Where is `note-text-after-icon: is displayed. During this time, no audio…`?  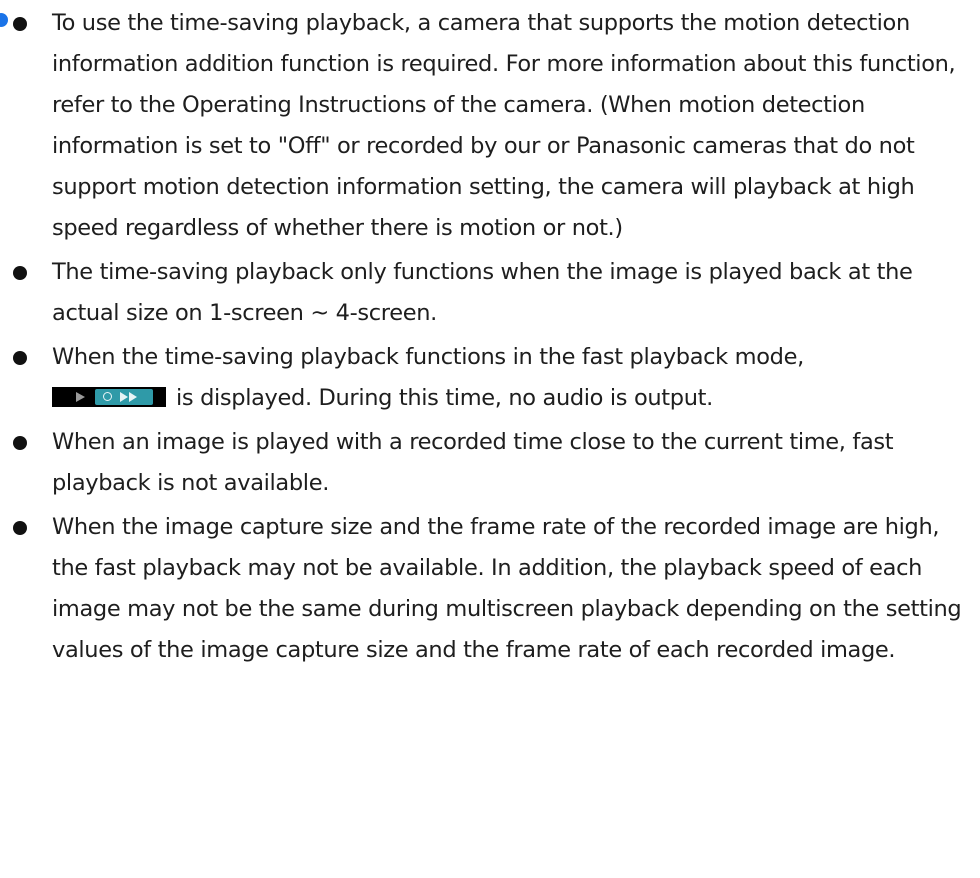
note-text-after-icon: is displayed. During this time, no audio… is located at coordinates (444, 398).